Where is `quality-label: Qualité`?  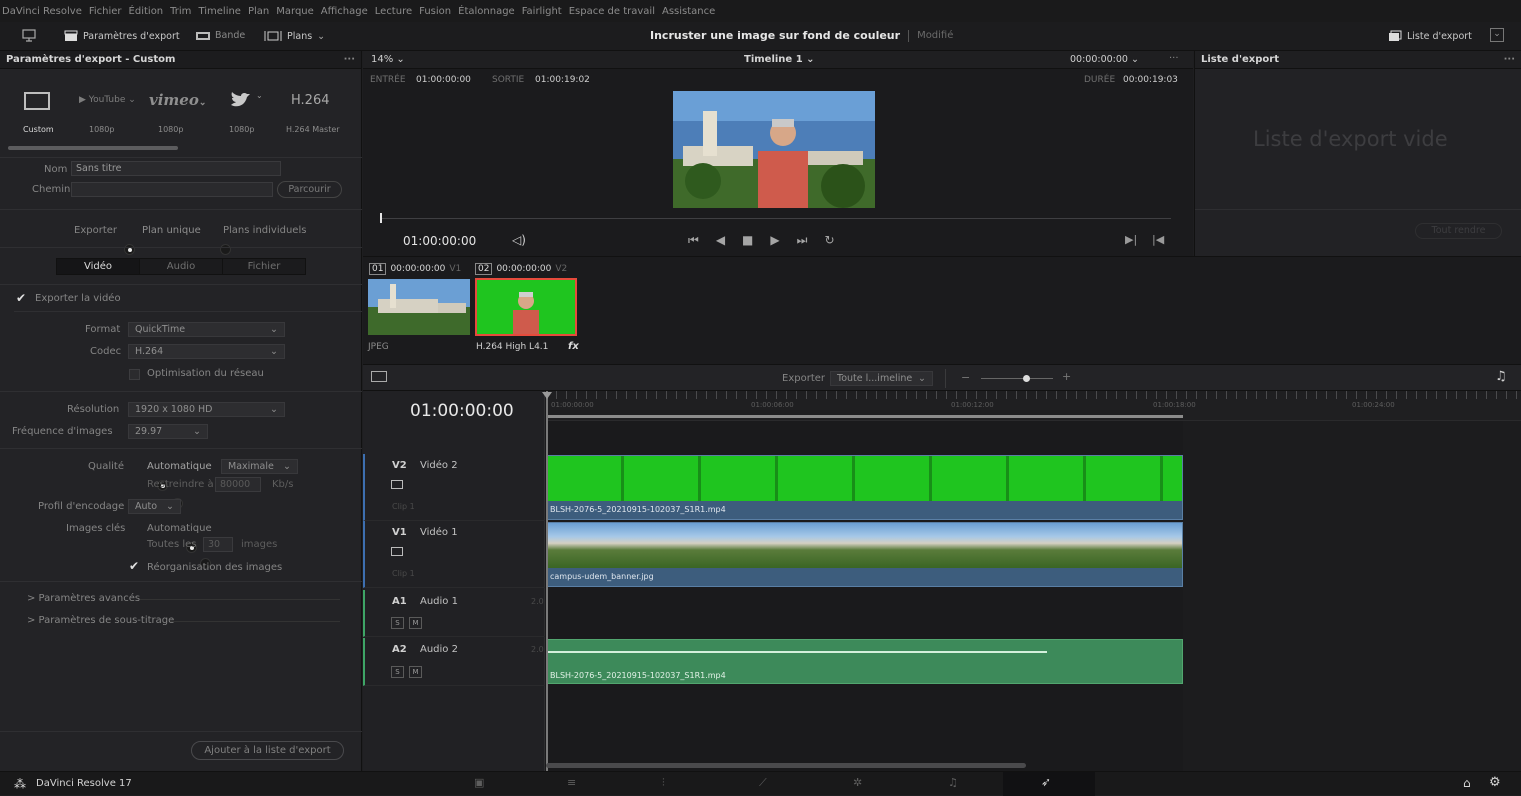
quality-label: Qualité is located at coordinates (106, 466).